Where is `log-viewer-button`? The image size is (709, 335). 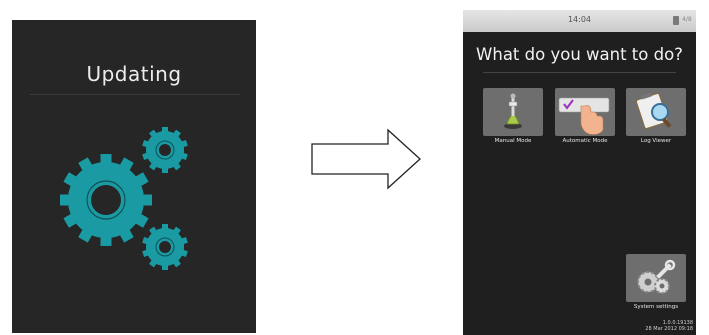 log-viewer-button is located at coordinates (656, 112).